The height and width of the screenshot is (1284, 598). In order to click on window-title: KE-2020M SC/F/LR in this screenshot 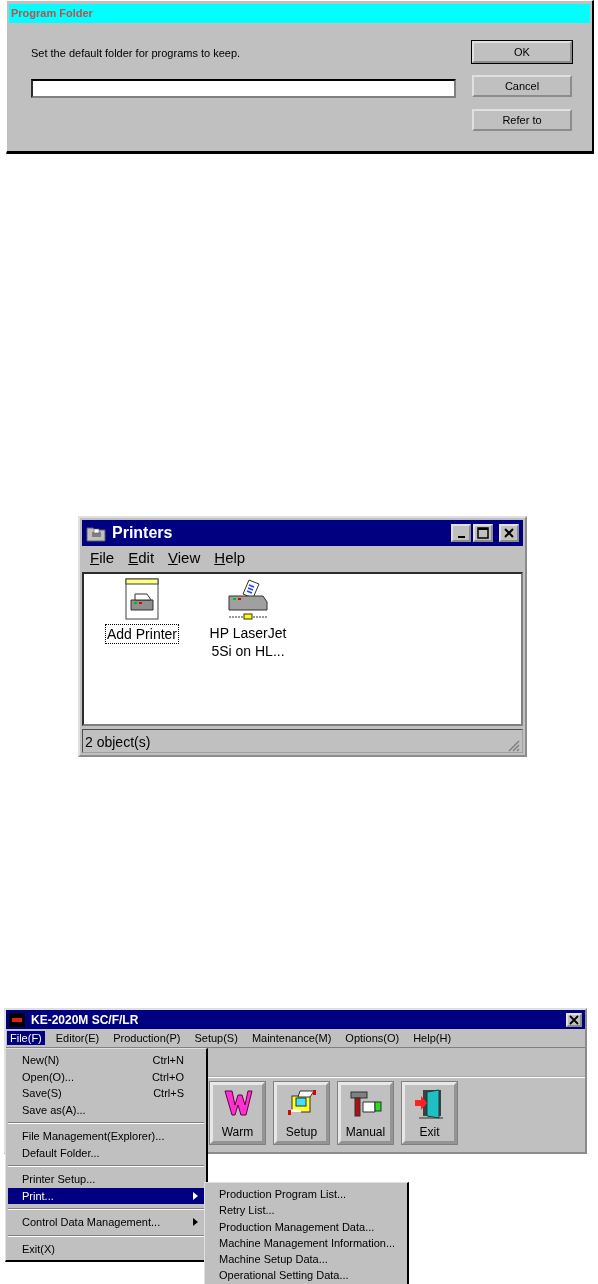, I will do `click(85, 1019)`.